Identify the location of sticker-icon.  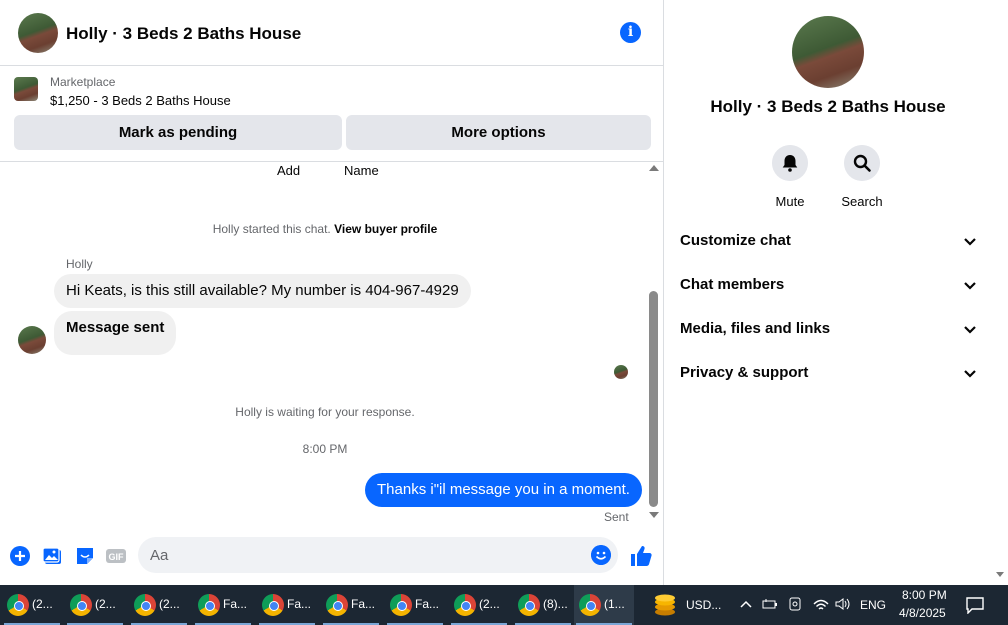
(85, 556).